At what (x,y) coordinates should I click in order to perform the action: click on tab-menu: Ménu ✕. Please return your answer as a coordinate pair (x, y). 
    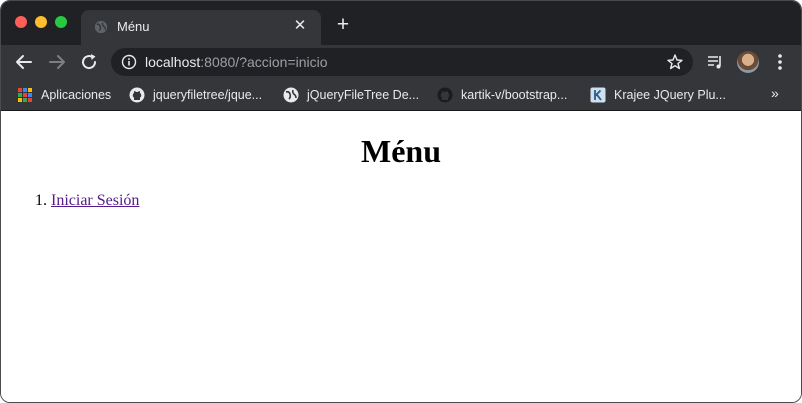
    Looking at the image, I should click on (201, 27).